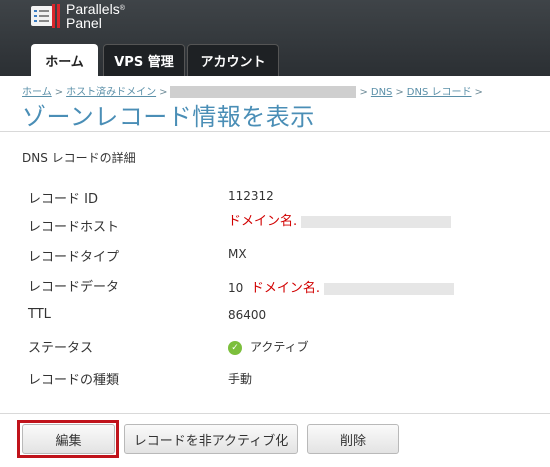 The width and height of the screenshot is (550, 467). Describe the element at coordinates (375, 221) in the screenshot. I see `redacted-host` at that location.